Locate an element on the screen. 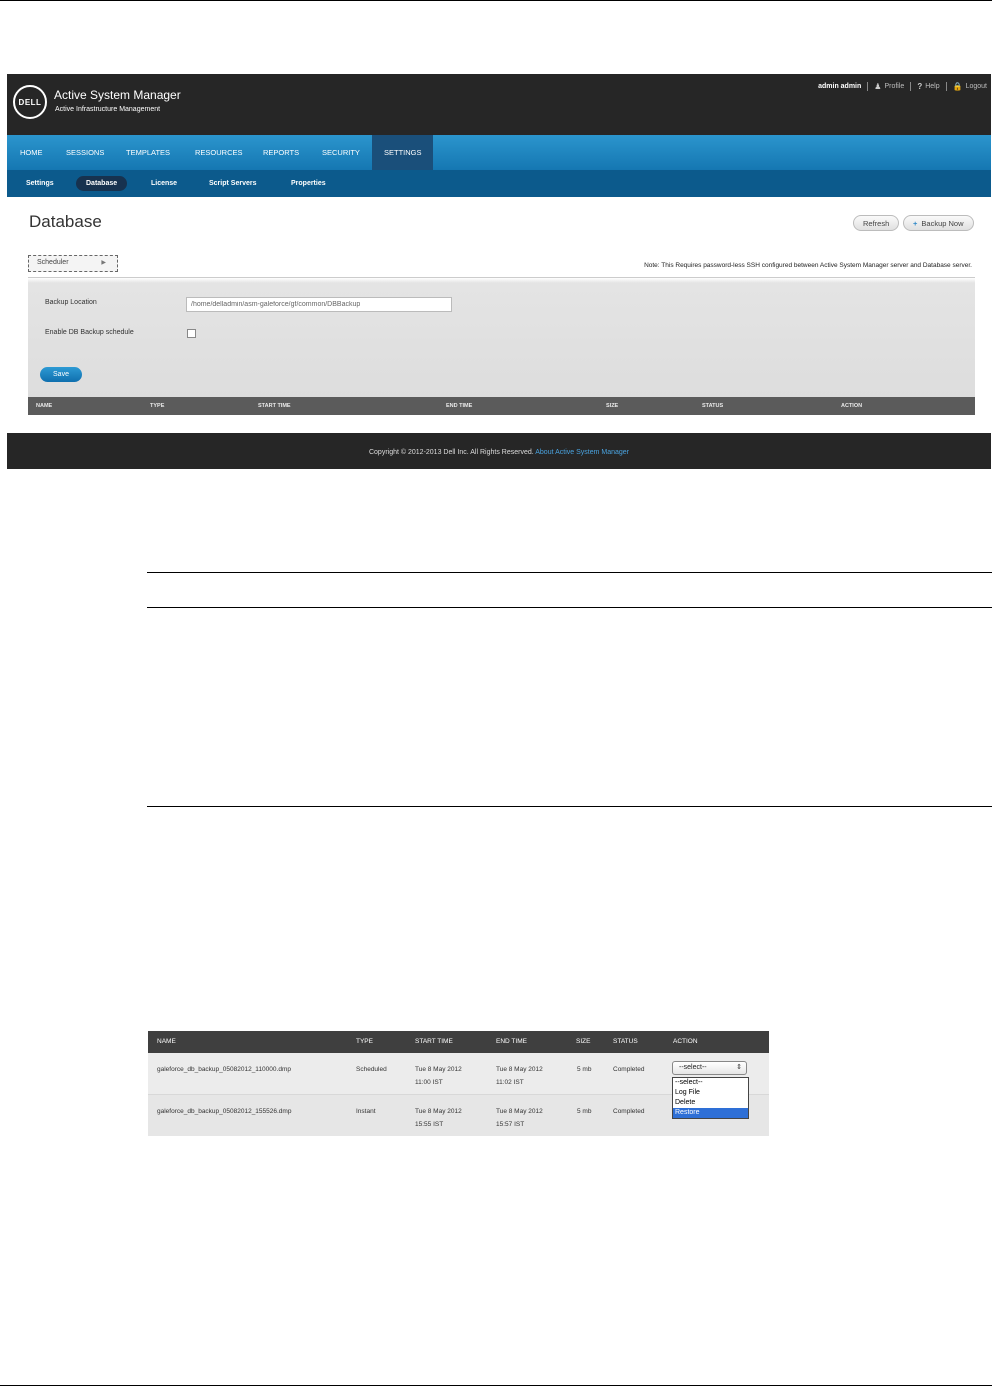 This screenshot has width=992, height=1388. plus-icon: + is located at coordinates (915, 223).